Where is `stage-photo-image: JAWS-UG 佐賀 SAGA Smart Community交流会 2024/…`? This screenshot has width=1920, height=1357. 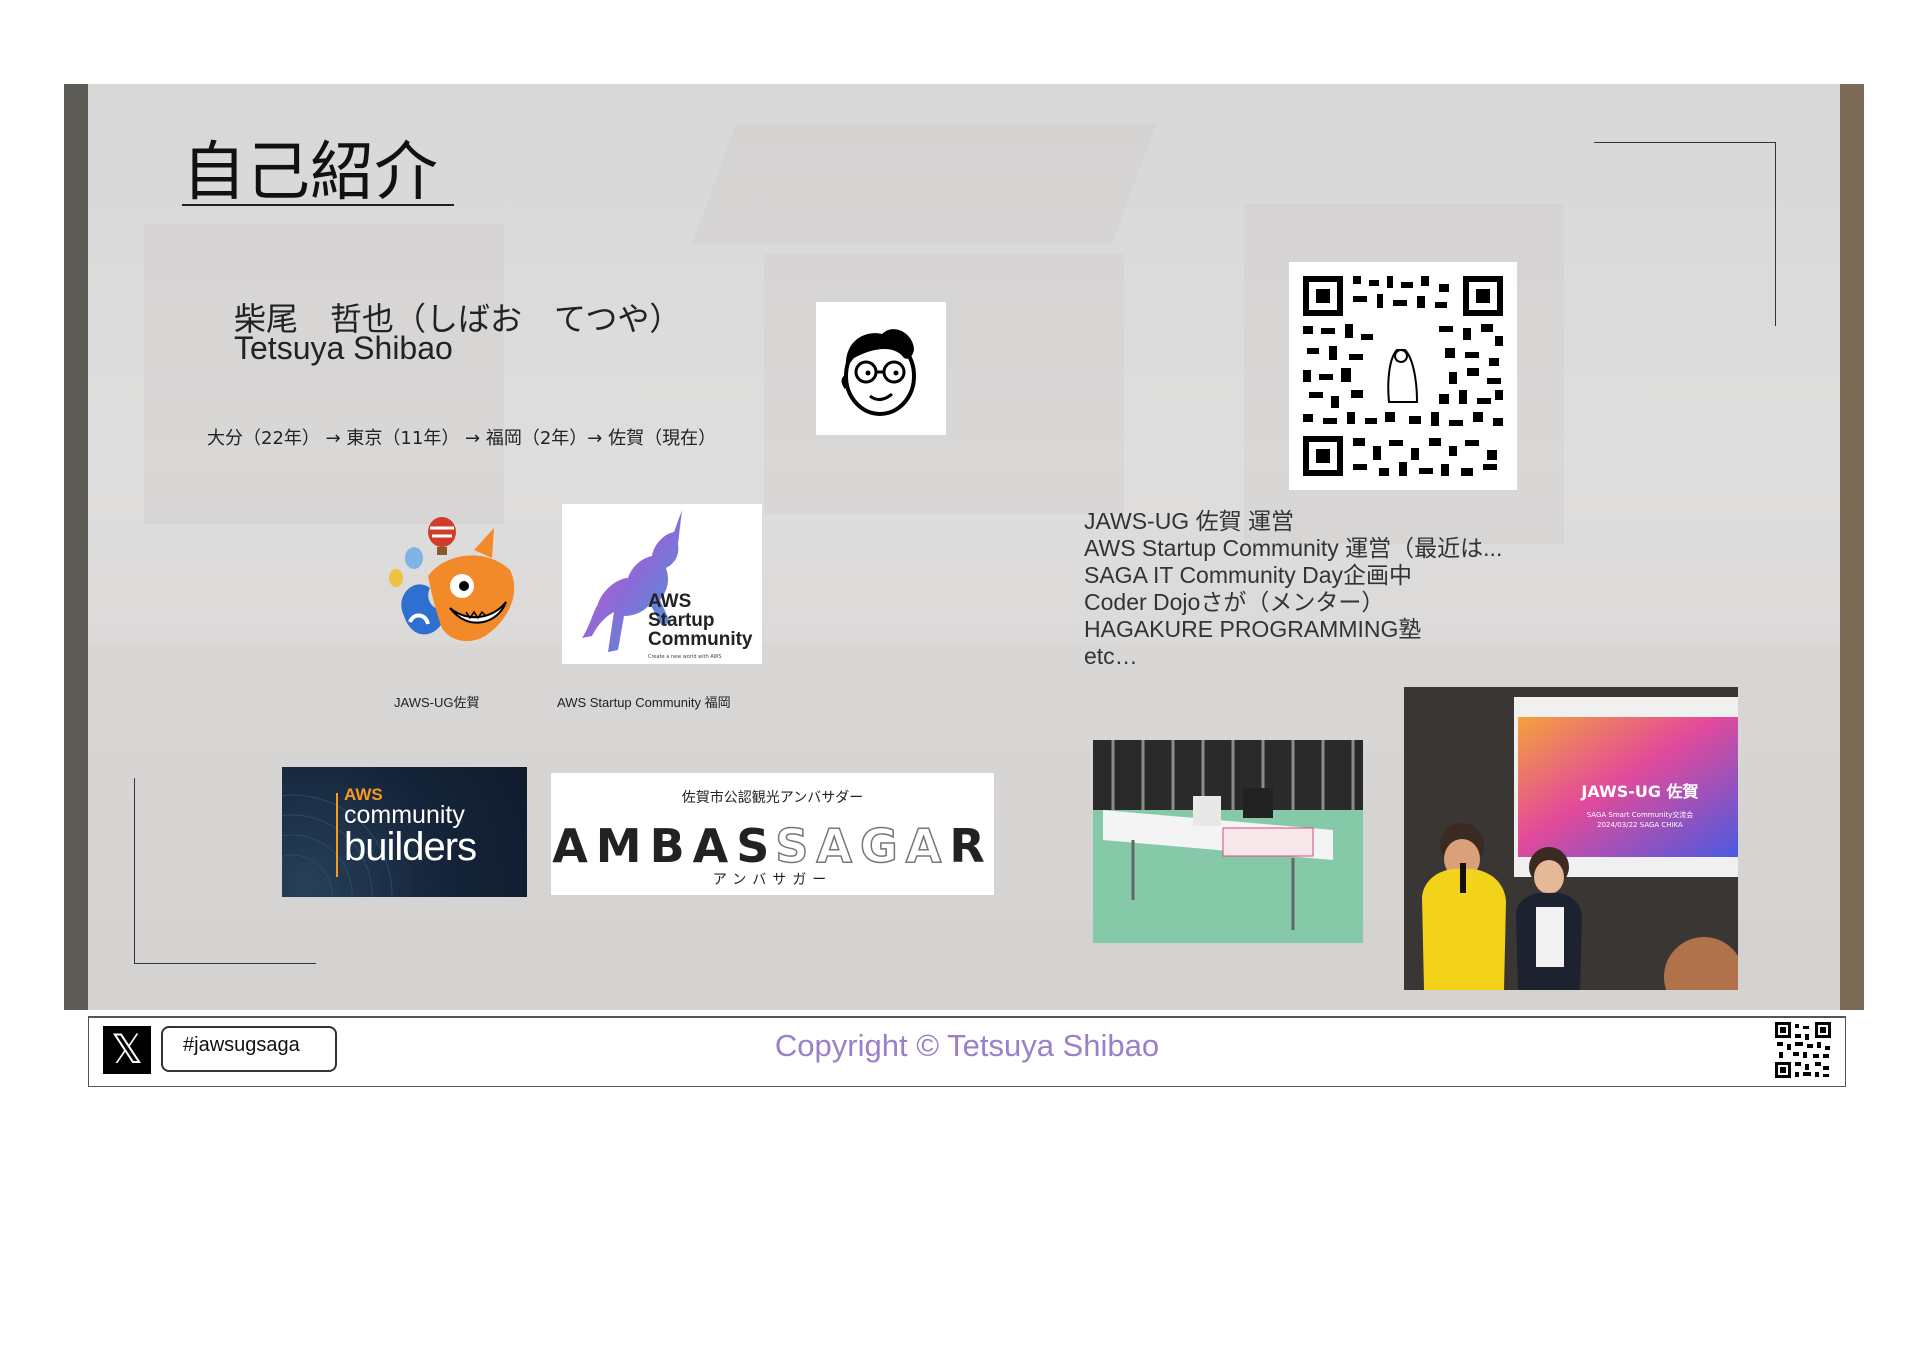 stage-photo-image: JAWS-UG 佐賀 SAGA Smart Community交流会 2024/… is located at coordinates (1571, 838).